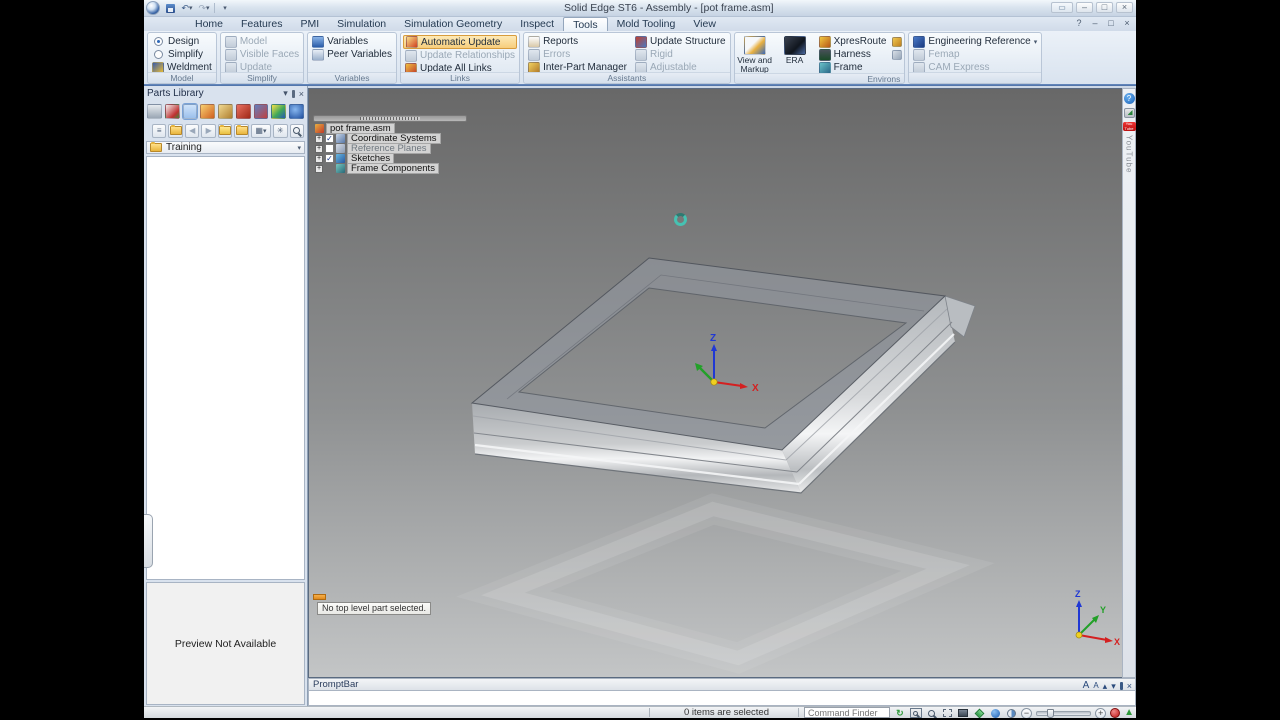 This screenshot has height=720, width=1280. I want to click on pathfinder-scrollbar-thumb, so click(390, 118).